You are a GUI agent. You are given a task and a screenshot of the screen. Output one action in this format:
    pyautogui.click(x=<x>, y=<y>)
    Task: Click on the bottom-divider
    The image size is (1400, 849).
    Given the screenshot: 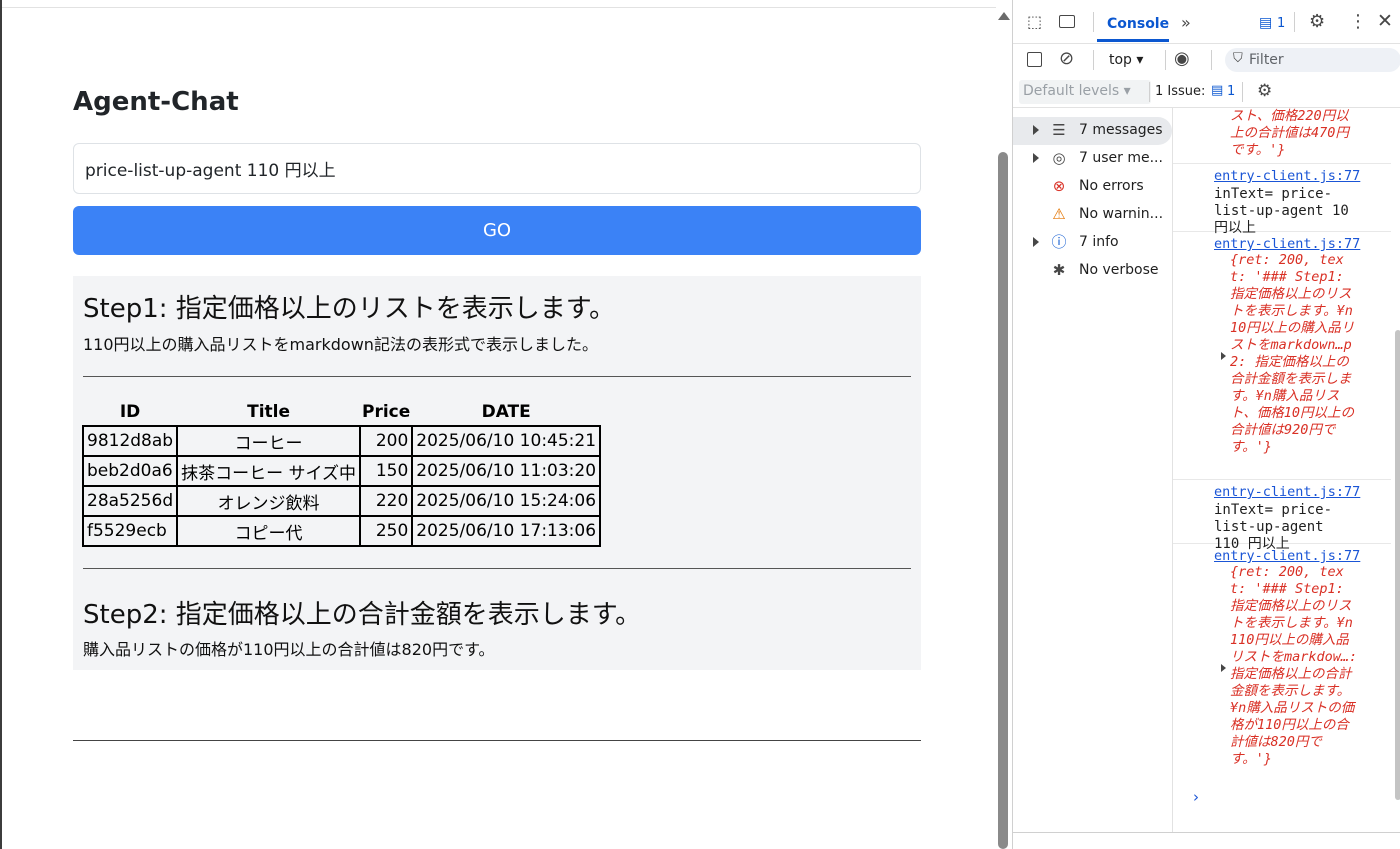 What is the action you would take?
    pyautogui.click(x=497, y=740)
    